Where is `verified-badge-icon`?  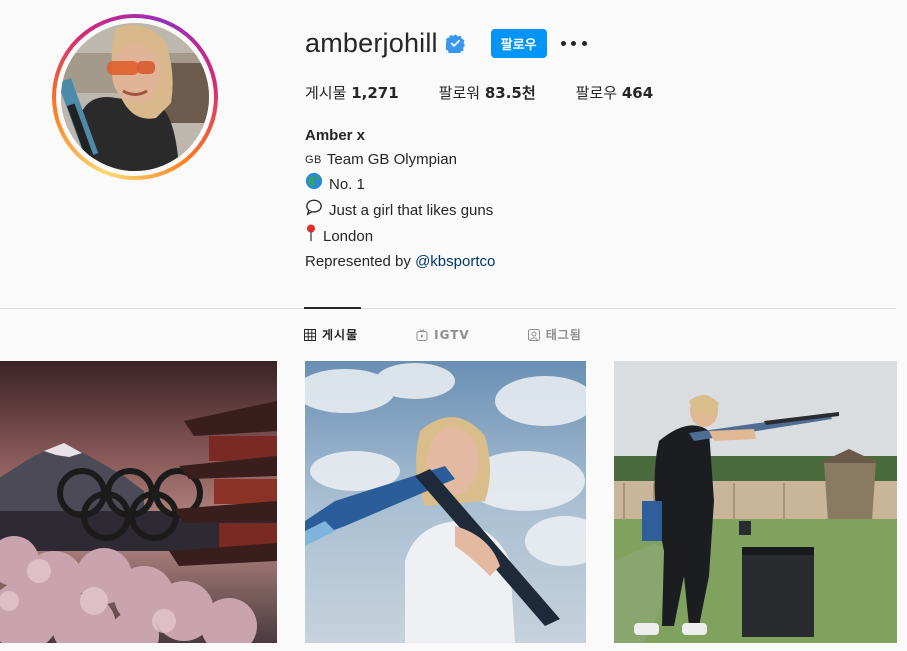 verified-badge-icon is located at coordinates (455, 43).